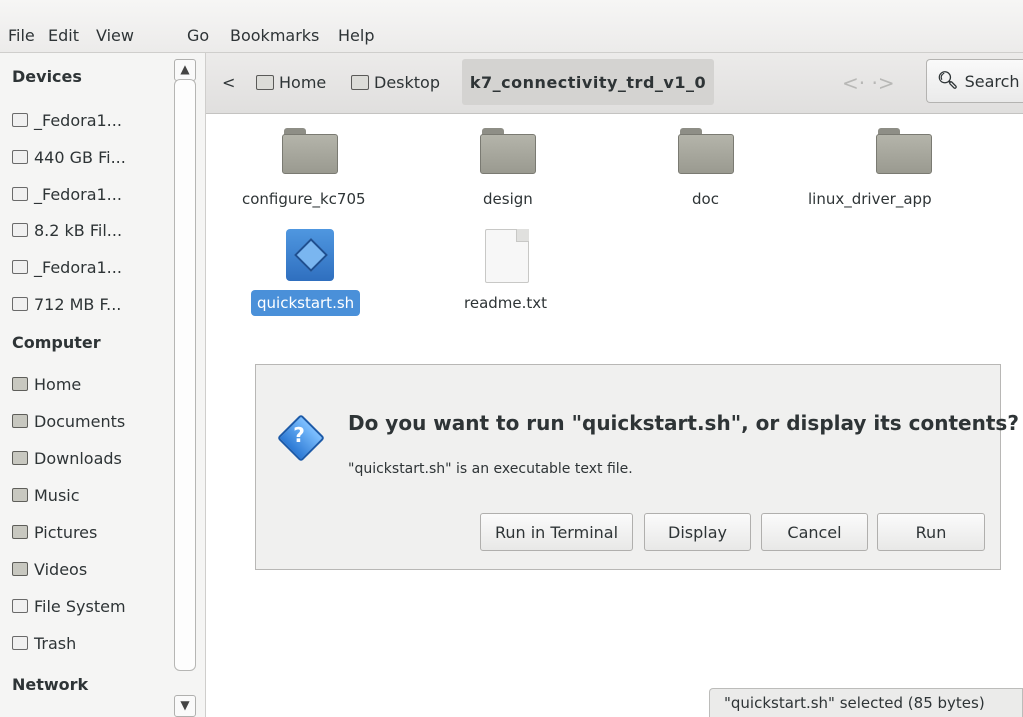 This screenshot has height=717, width=1023. What do you see at coordinates (588, 82) in the screenshot?
I see `breadcrumb-current: k7_connectivity_trd_v1_0` at bounding box center [588, 82].